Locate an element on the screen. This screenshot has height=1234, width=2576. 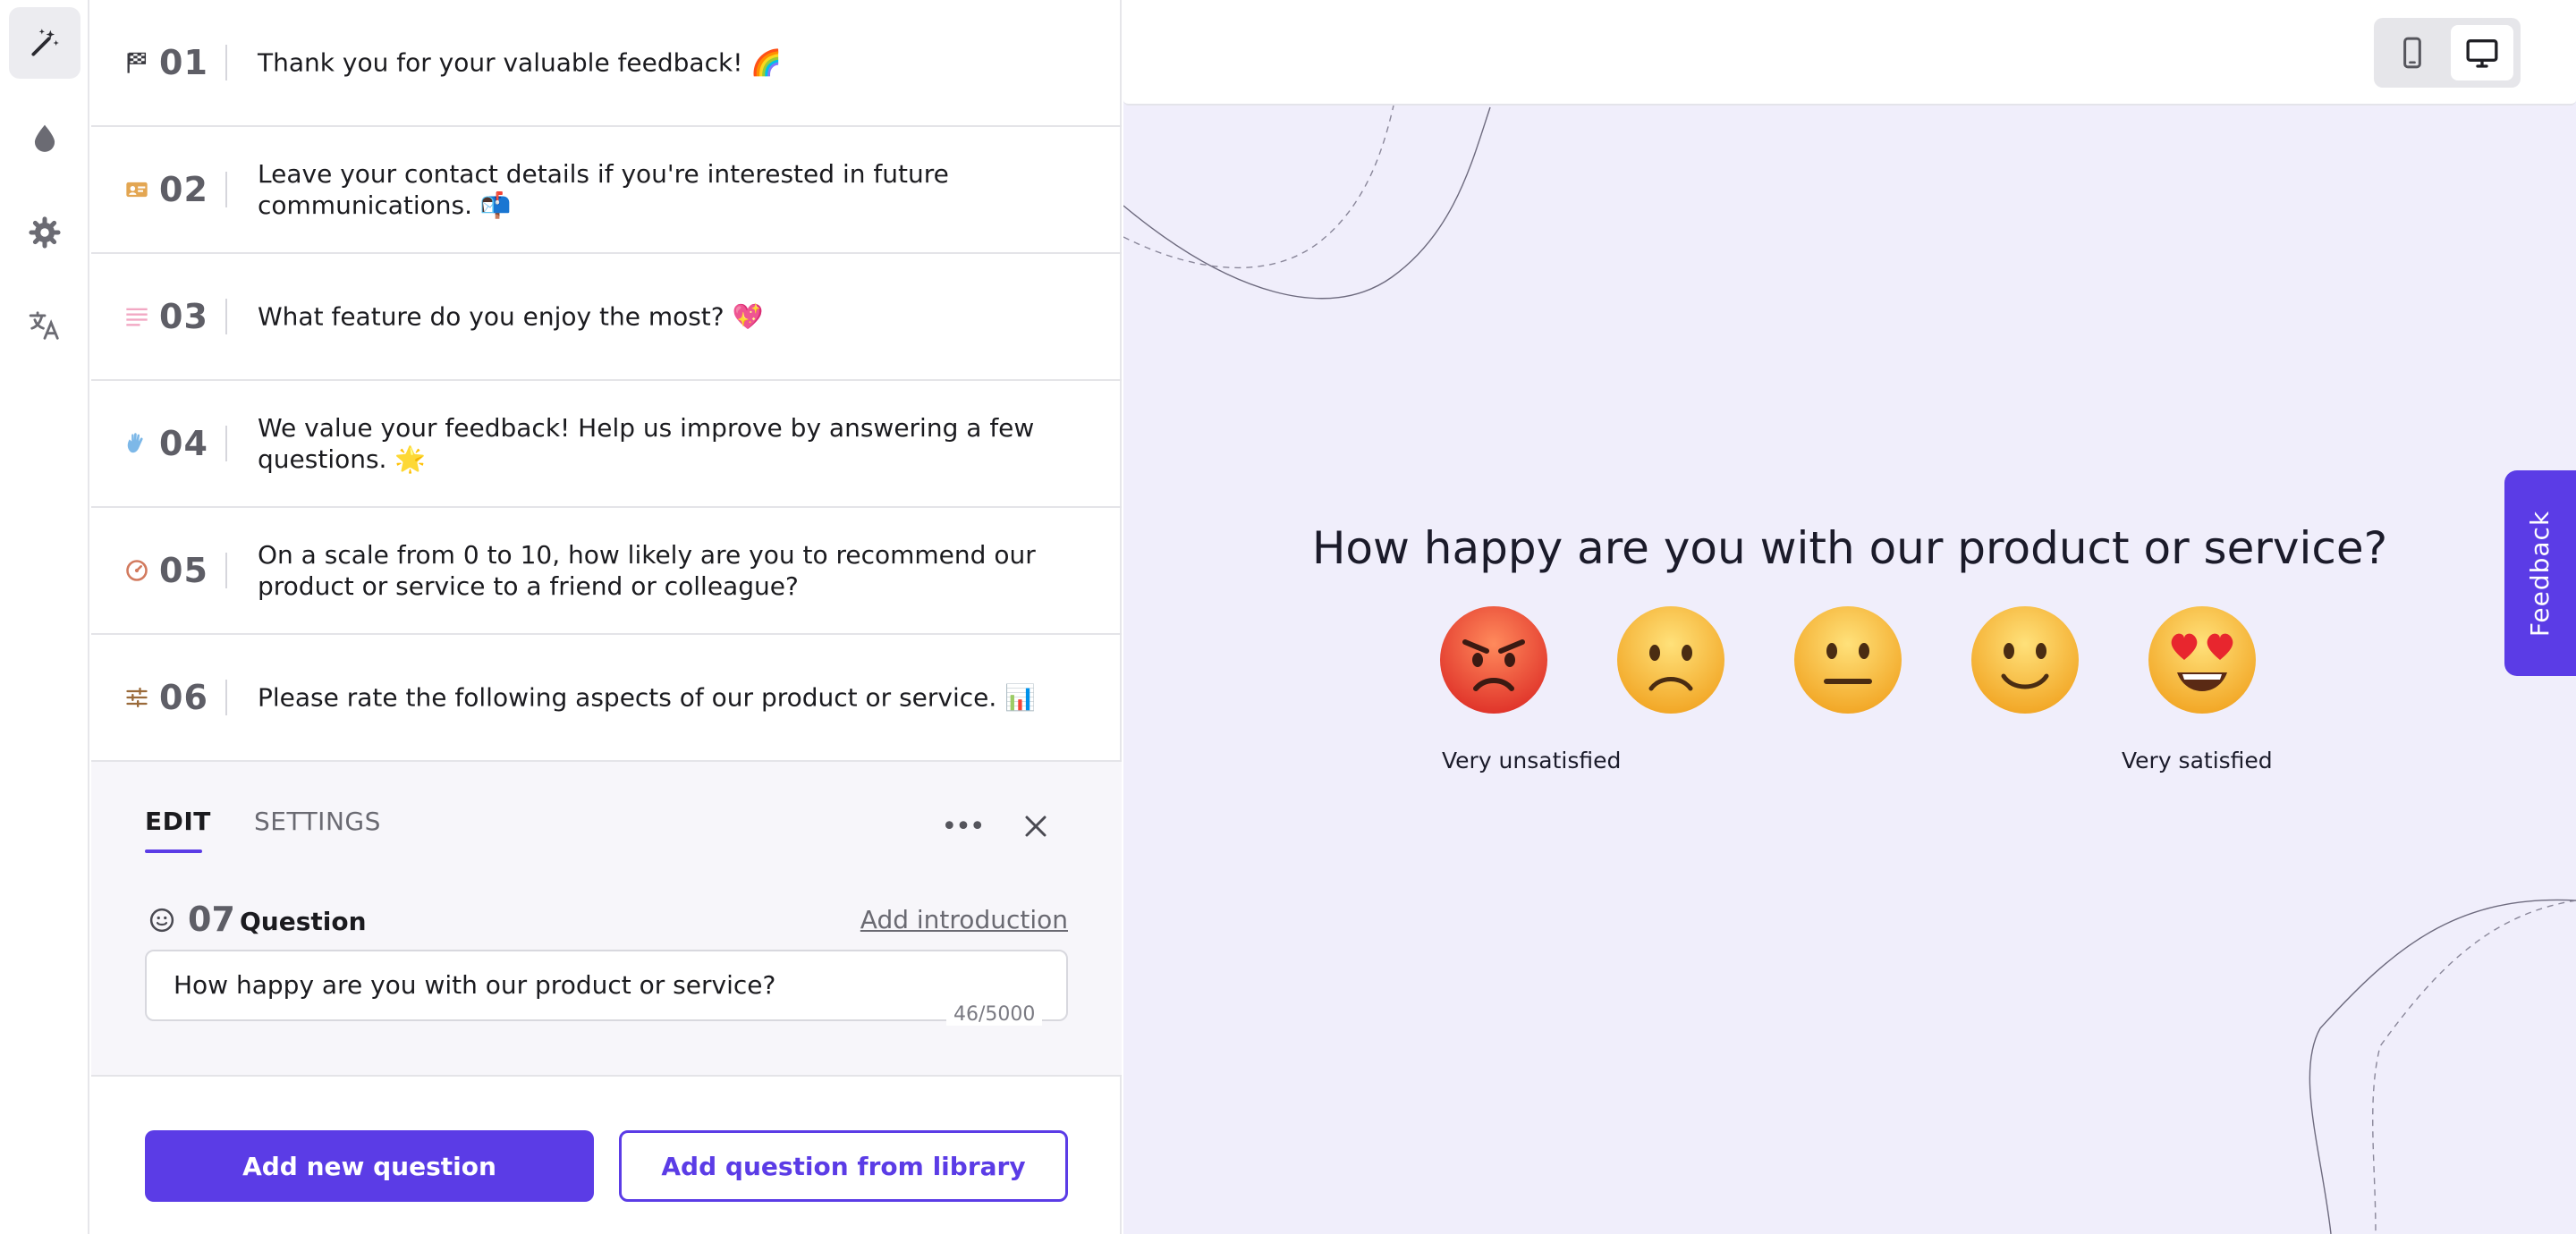
character-counter: 46/5000 is located at coordinates (994, 1014).